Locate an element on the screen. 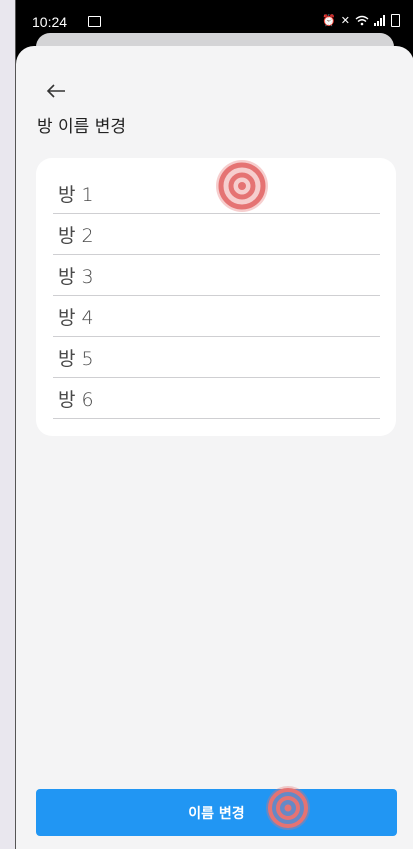  room-item-3: 방 3 is located at coordinates (216, 276).